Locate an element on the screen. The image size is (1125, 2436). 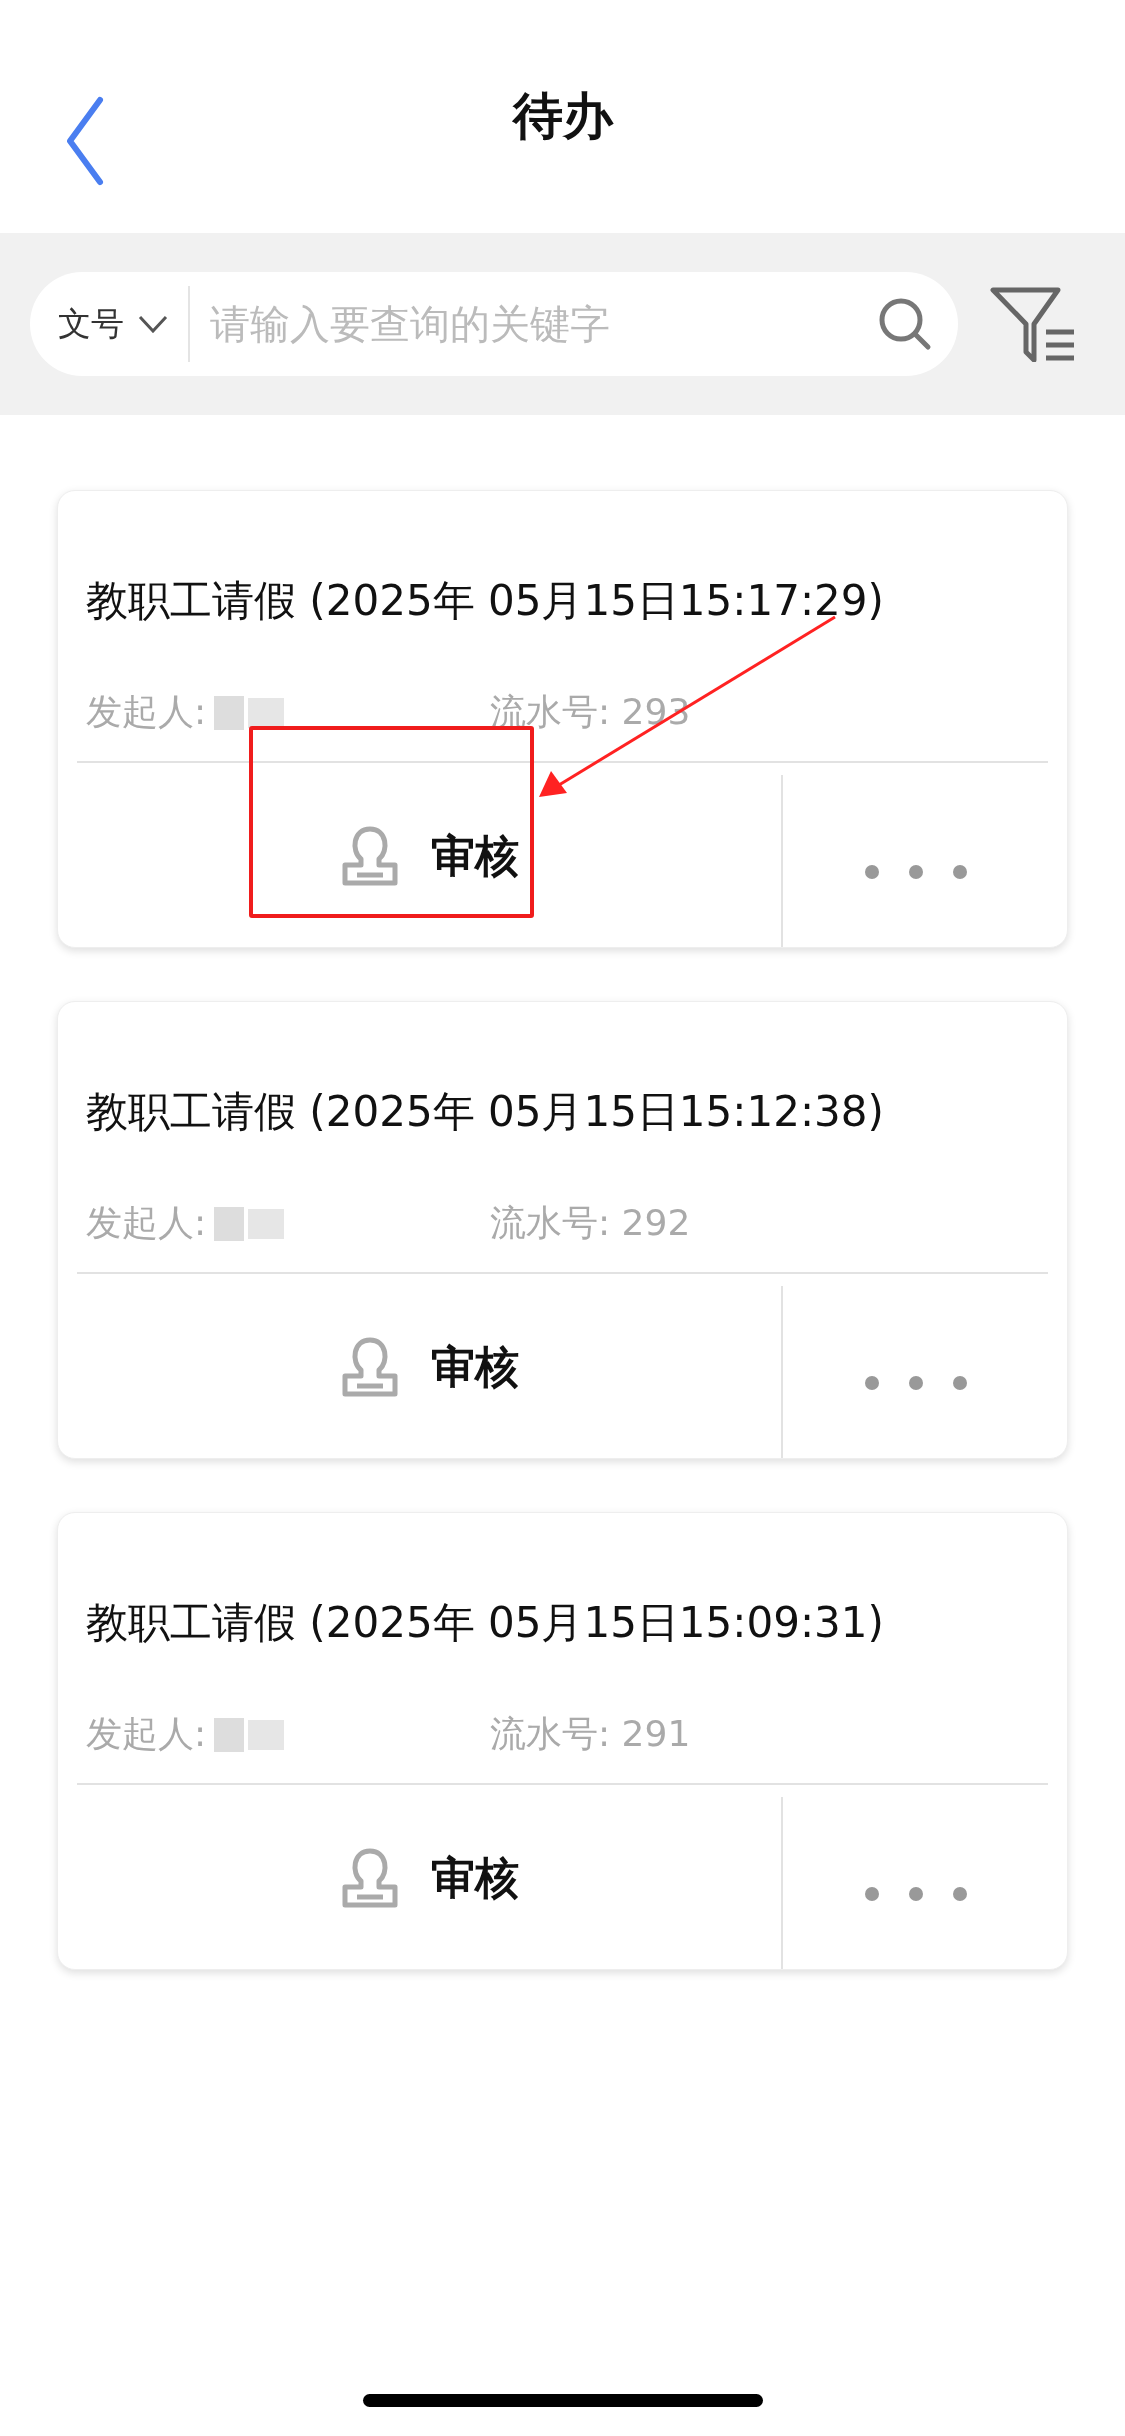
task-title: 教职工请假 (2025年 05月15日15:09:31) is located at coordinates (485, 1623).